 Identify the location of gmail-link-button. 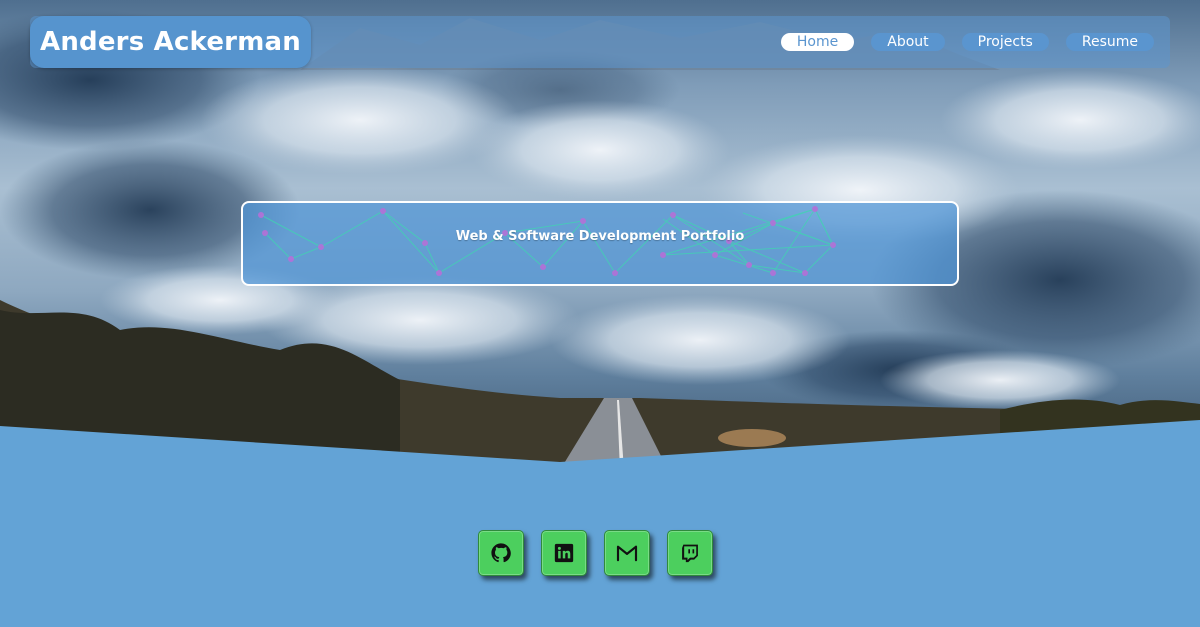
(627, 553).